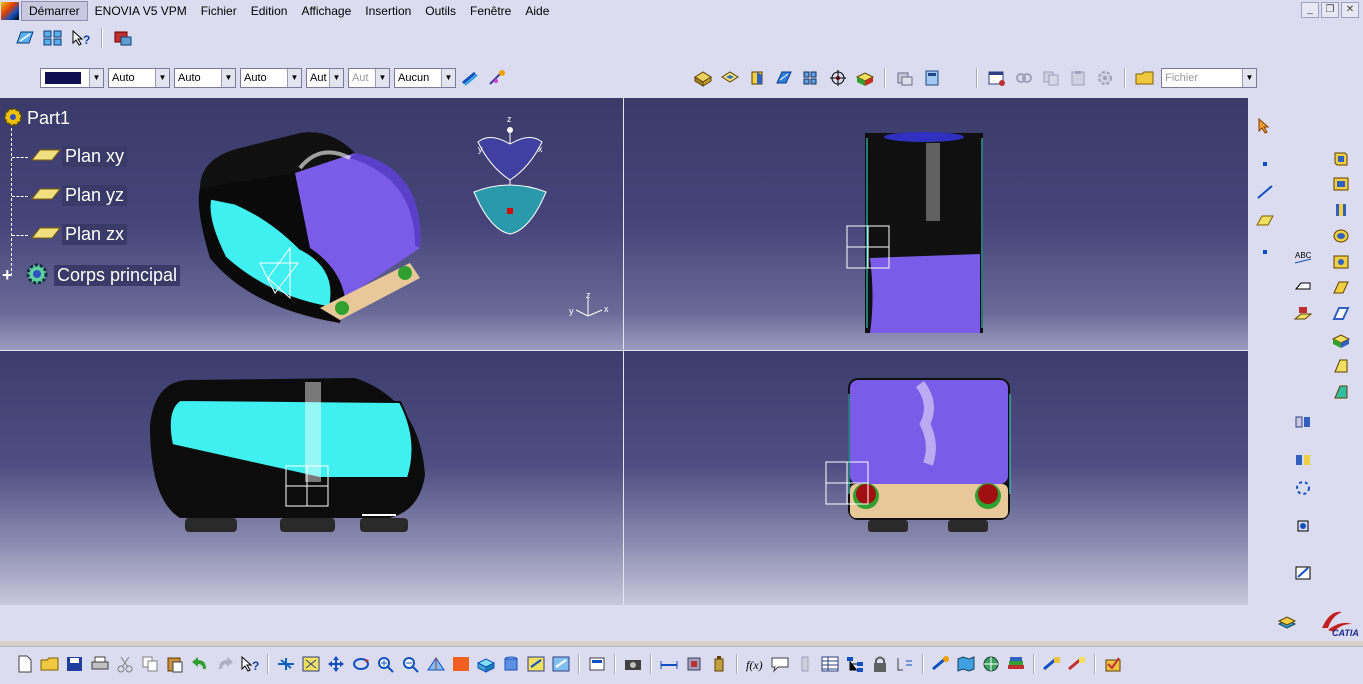 The width and height of the screenshot is (1363, 684). Describe the element at coordinates (325, 78) in the screenshot. I see `render-style-combo: Aut ▼` at that location.